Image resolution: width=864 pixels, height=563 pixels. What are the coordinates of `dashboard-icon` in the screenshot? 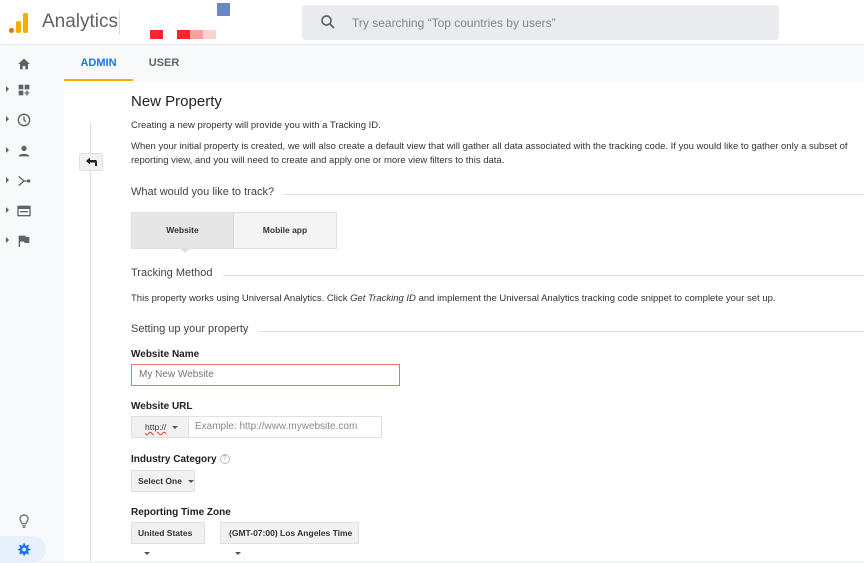 It's located at (24, 90).